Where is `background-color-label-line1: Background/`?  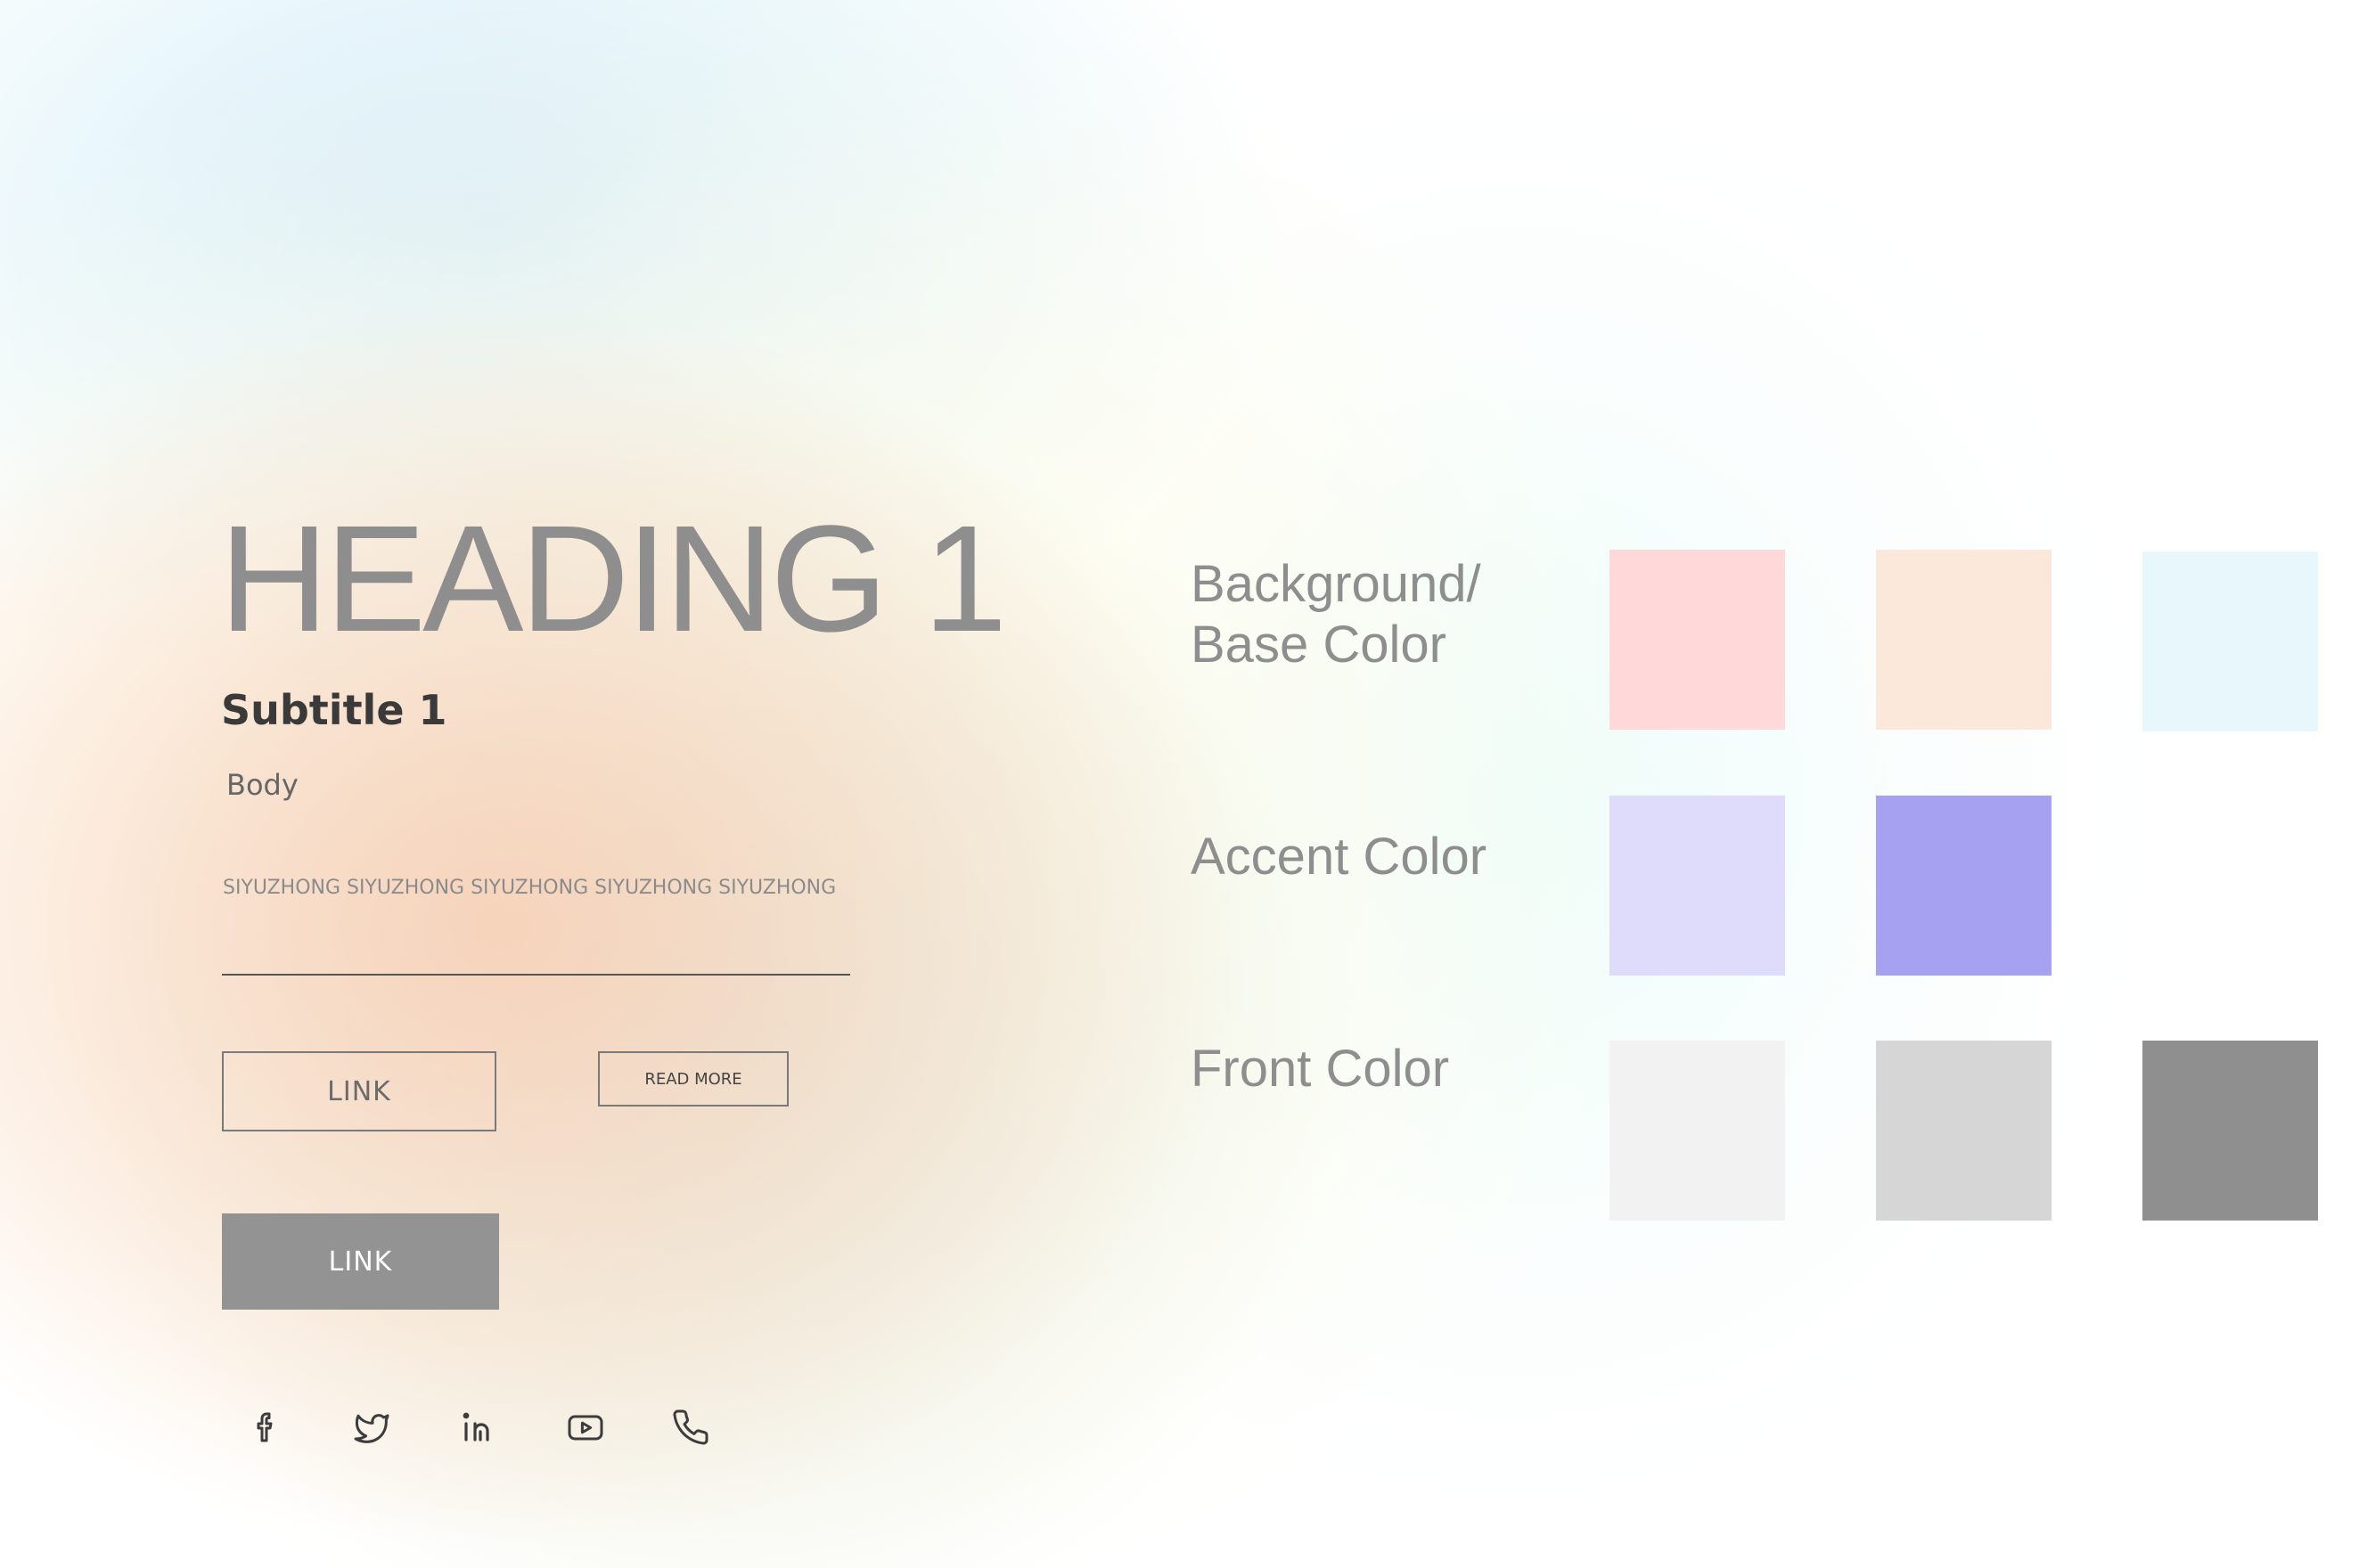
background-color-label-line1: Background/ is located at coordinates (1336, 584).